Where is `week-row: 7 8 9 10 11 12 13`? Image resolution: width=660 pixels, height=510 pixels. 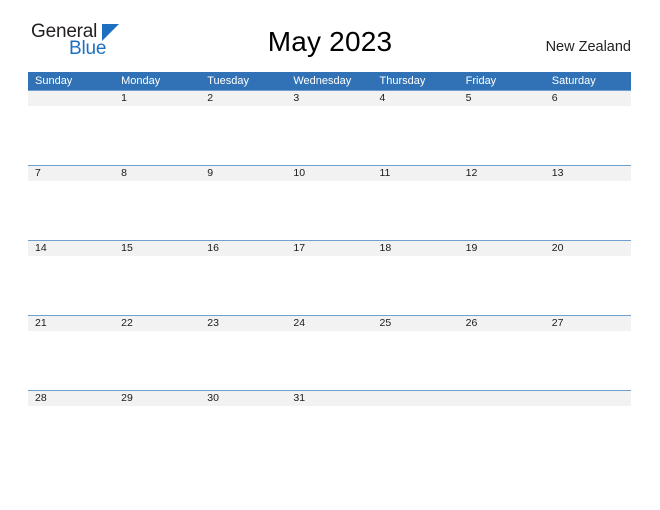 week-row: 7 8 9 10 11 12 13 is located at coordinates (329, 202).